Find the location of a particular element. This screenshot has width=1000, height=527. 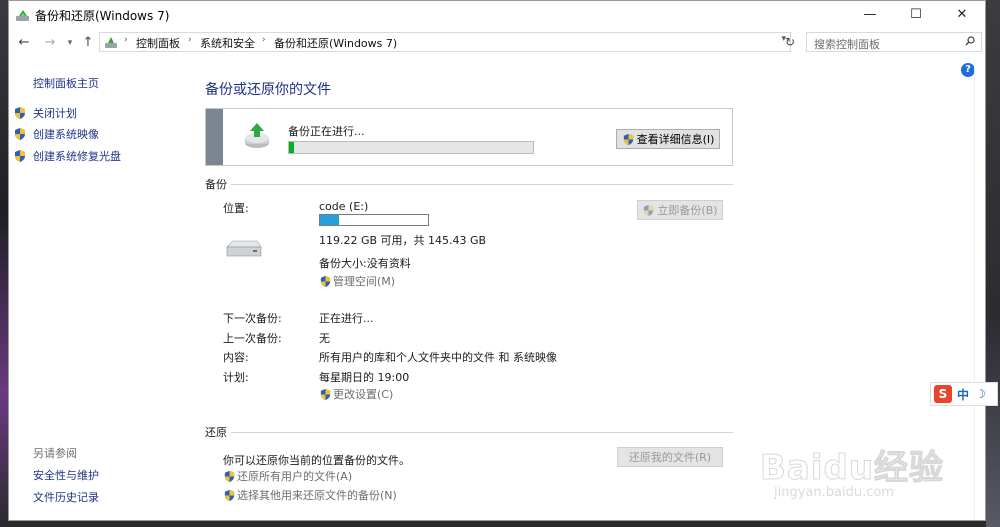

manage-space-link: 管理空间(M) is located at coordinates (357, 281).